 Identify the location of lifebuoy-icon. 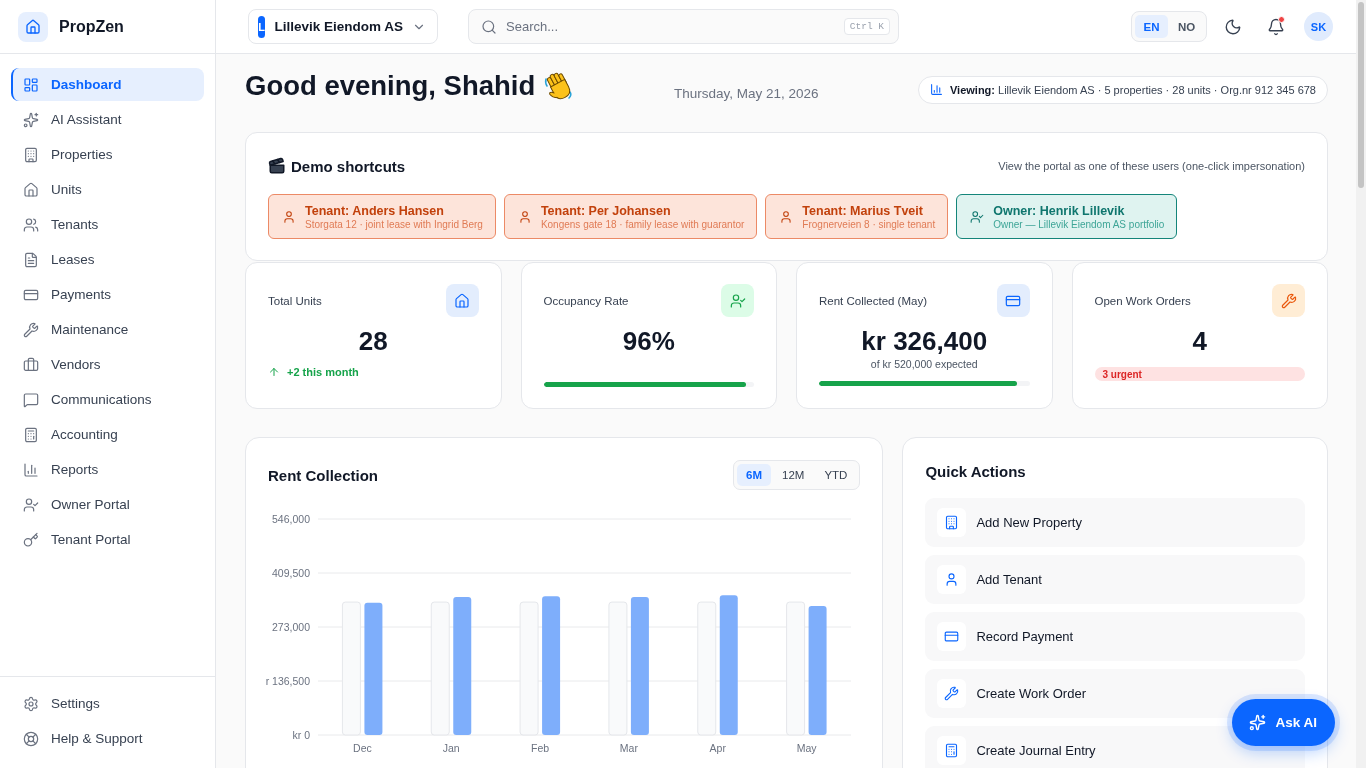
(31, 738).